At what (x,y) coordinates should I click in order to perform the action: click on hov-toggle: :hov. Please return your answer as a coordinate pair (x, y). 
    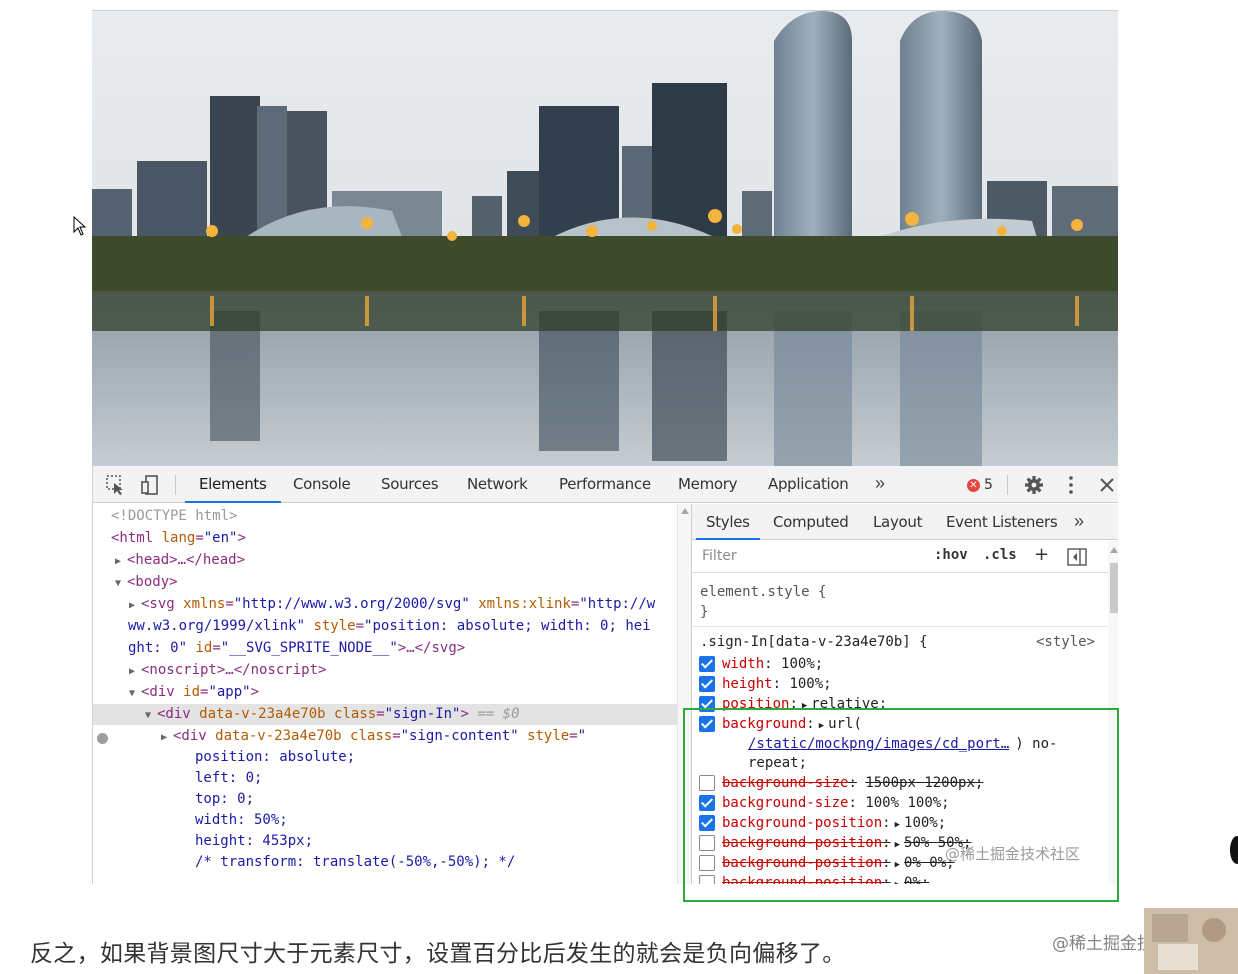
    Looking at the image, I should click on (951, 555).